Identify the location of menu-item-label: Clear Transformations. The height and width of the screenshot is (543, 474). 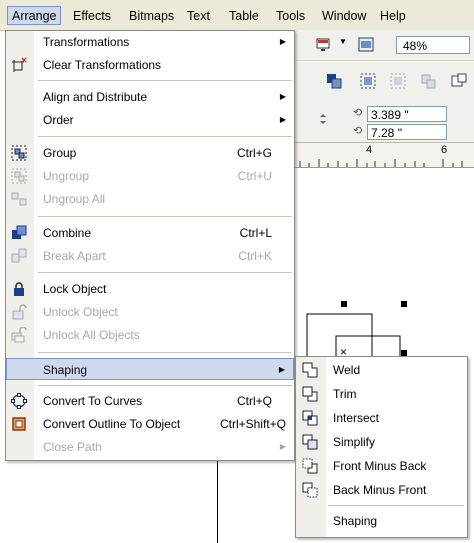
(102, 65).